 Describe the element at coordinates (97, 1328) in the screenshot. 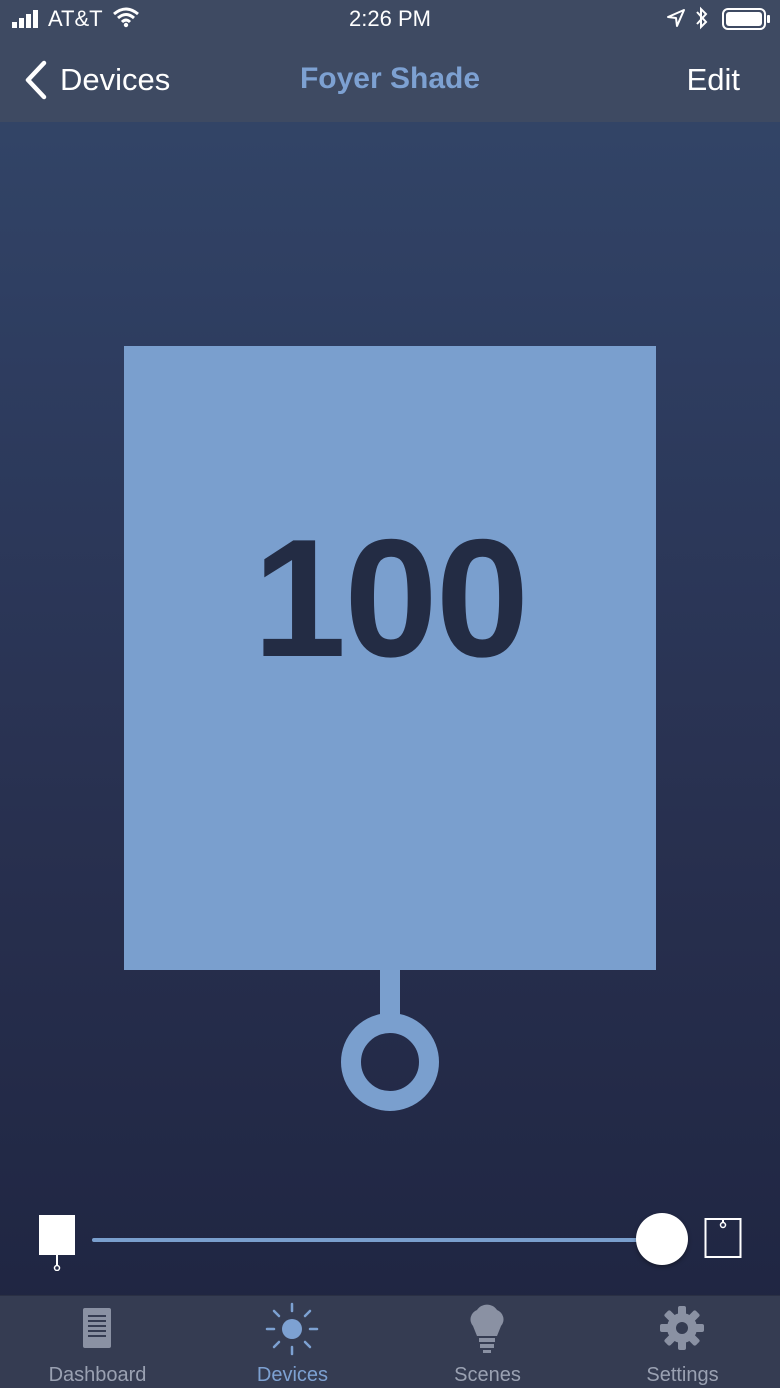

I see `dashboard-icon` at that location.